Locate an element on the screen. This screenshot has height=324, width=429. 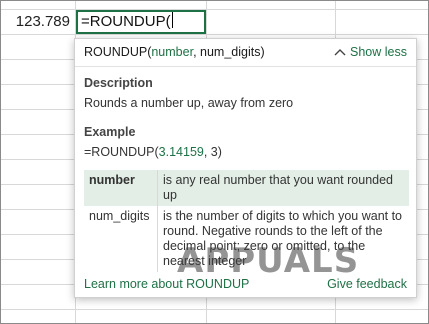
formula-text: =ROUNDUP( is located at coordinates (126, 21).